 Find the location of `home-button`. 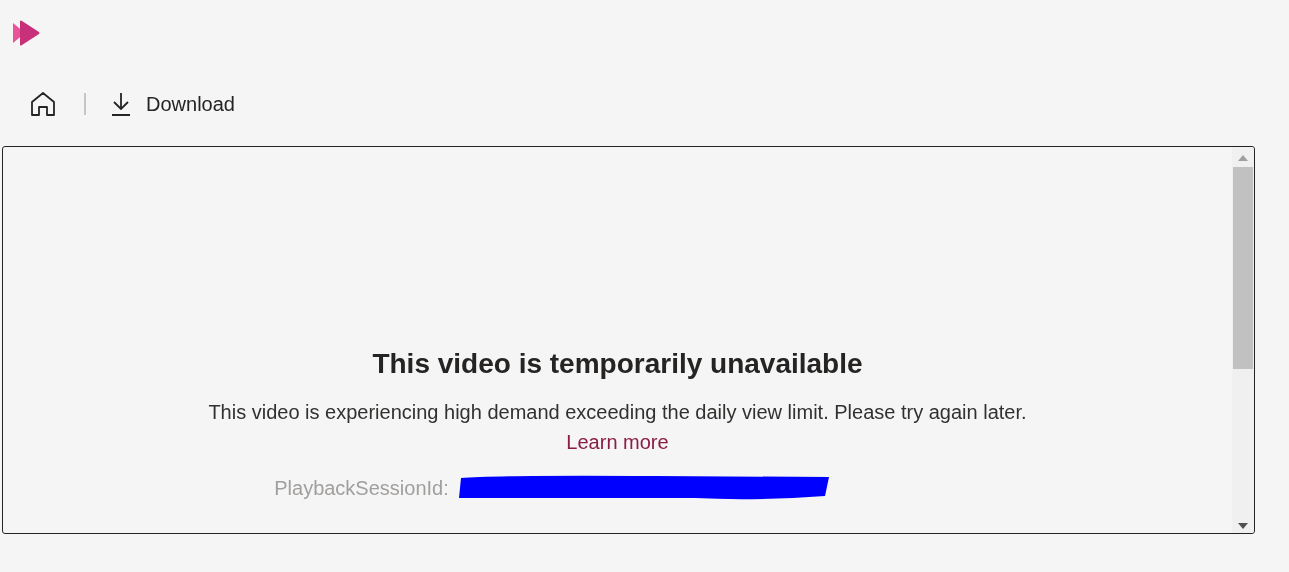

home-button is located at coordinates (43, 104).